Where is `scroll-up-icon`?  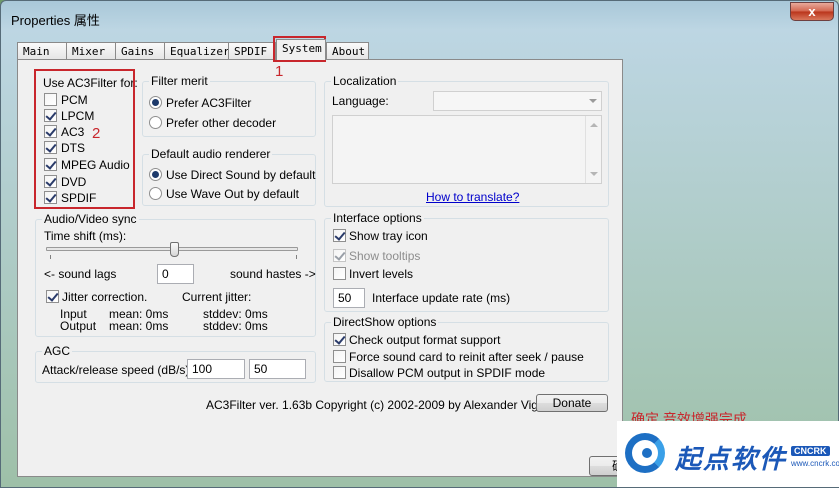
scroll-up-icon is located at coordinates (594, 125).